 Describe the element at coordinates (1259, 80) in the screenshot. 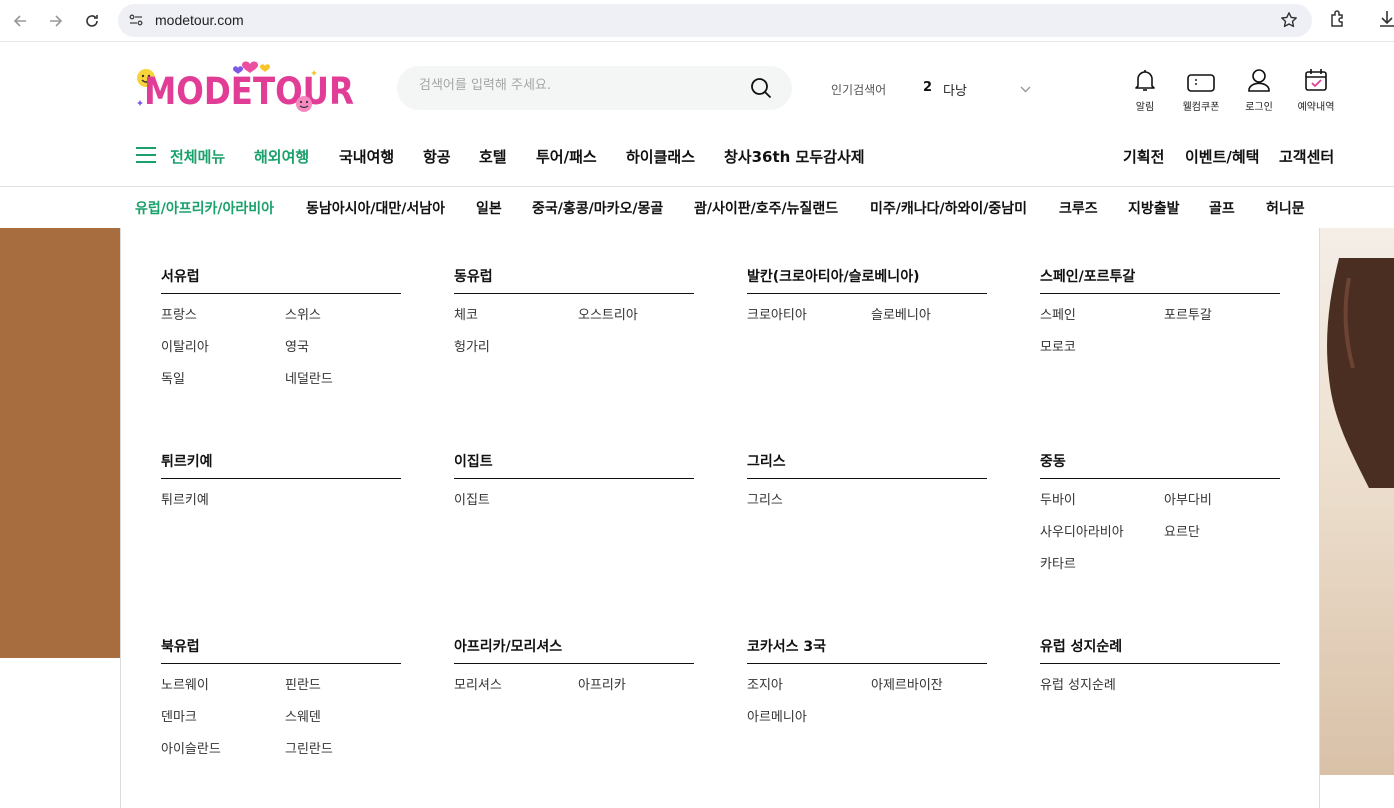

I see `user-icon` at that location.